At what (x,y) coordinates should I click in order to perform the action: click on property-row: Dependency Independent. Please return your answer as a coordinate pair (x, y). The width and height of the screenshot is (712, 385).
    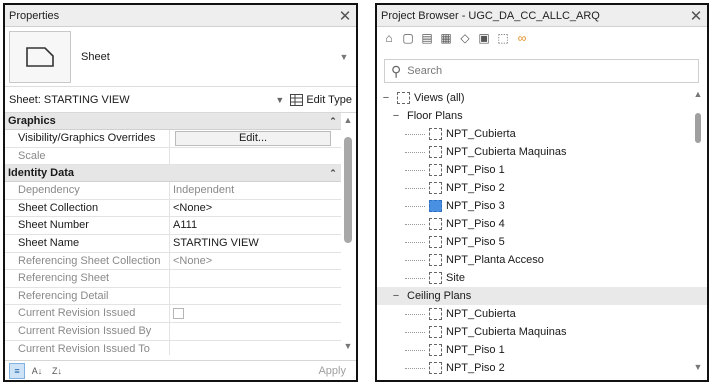
    Looking at the image, I should click on (173, 191).